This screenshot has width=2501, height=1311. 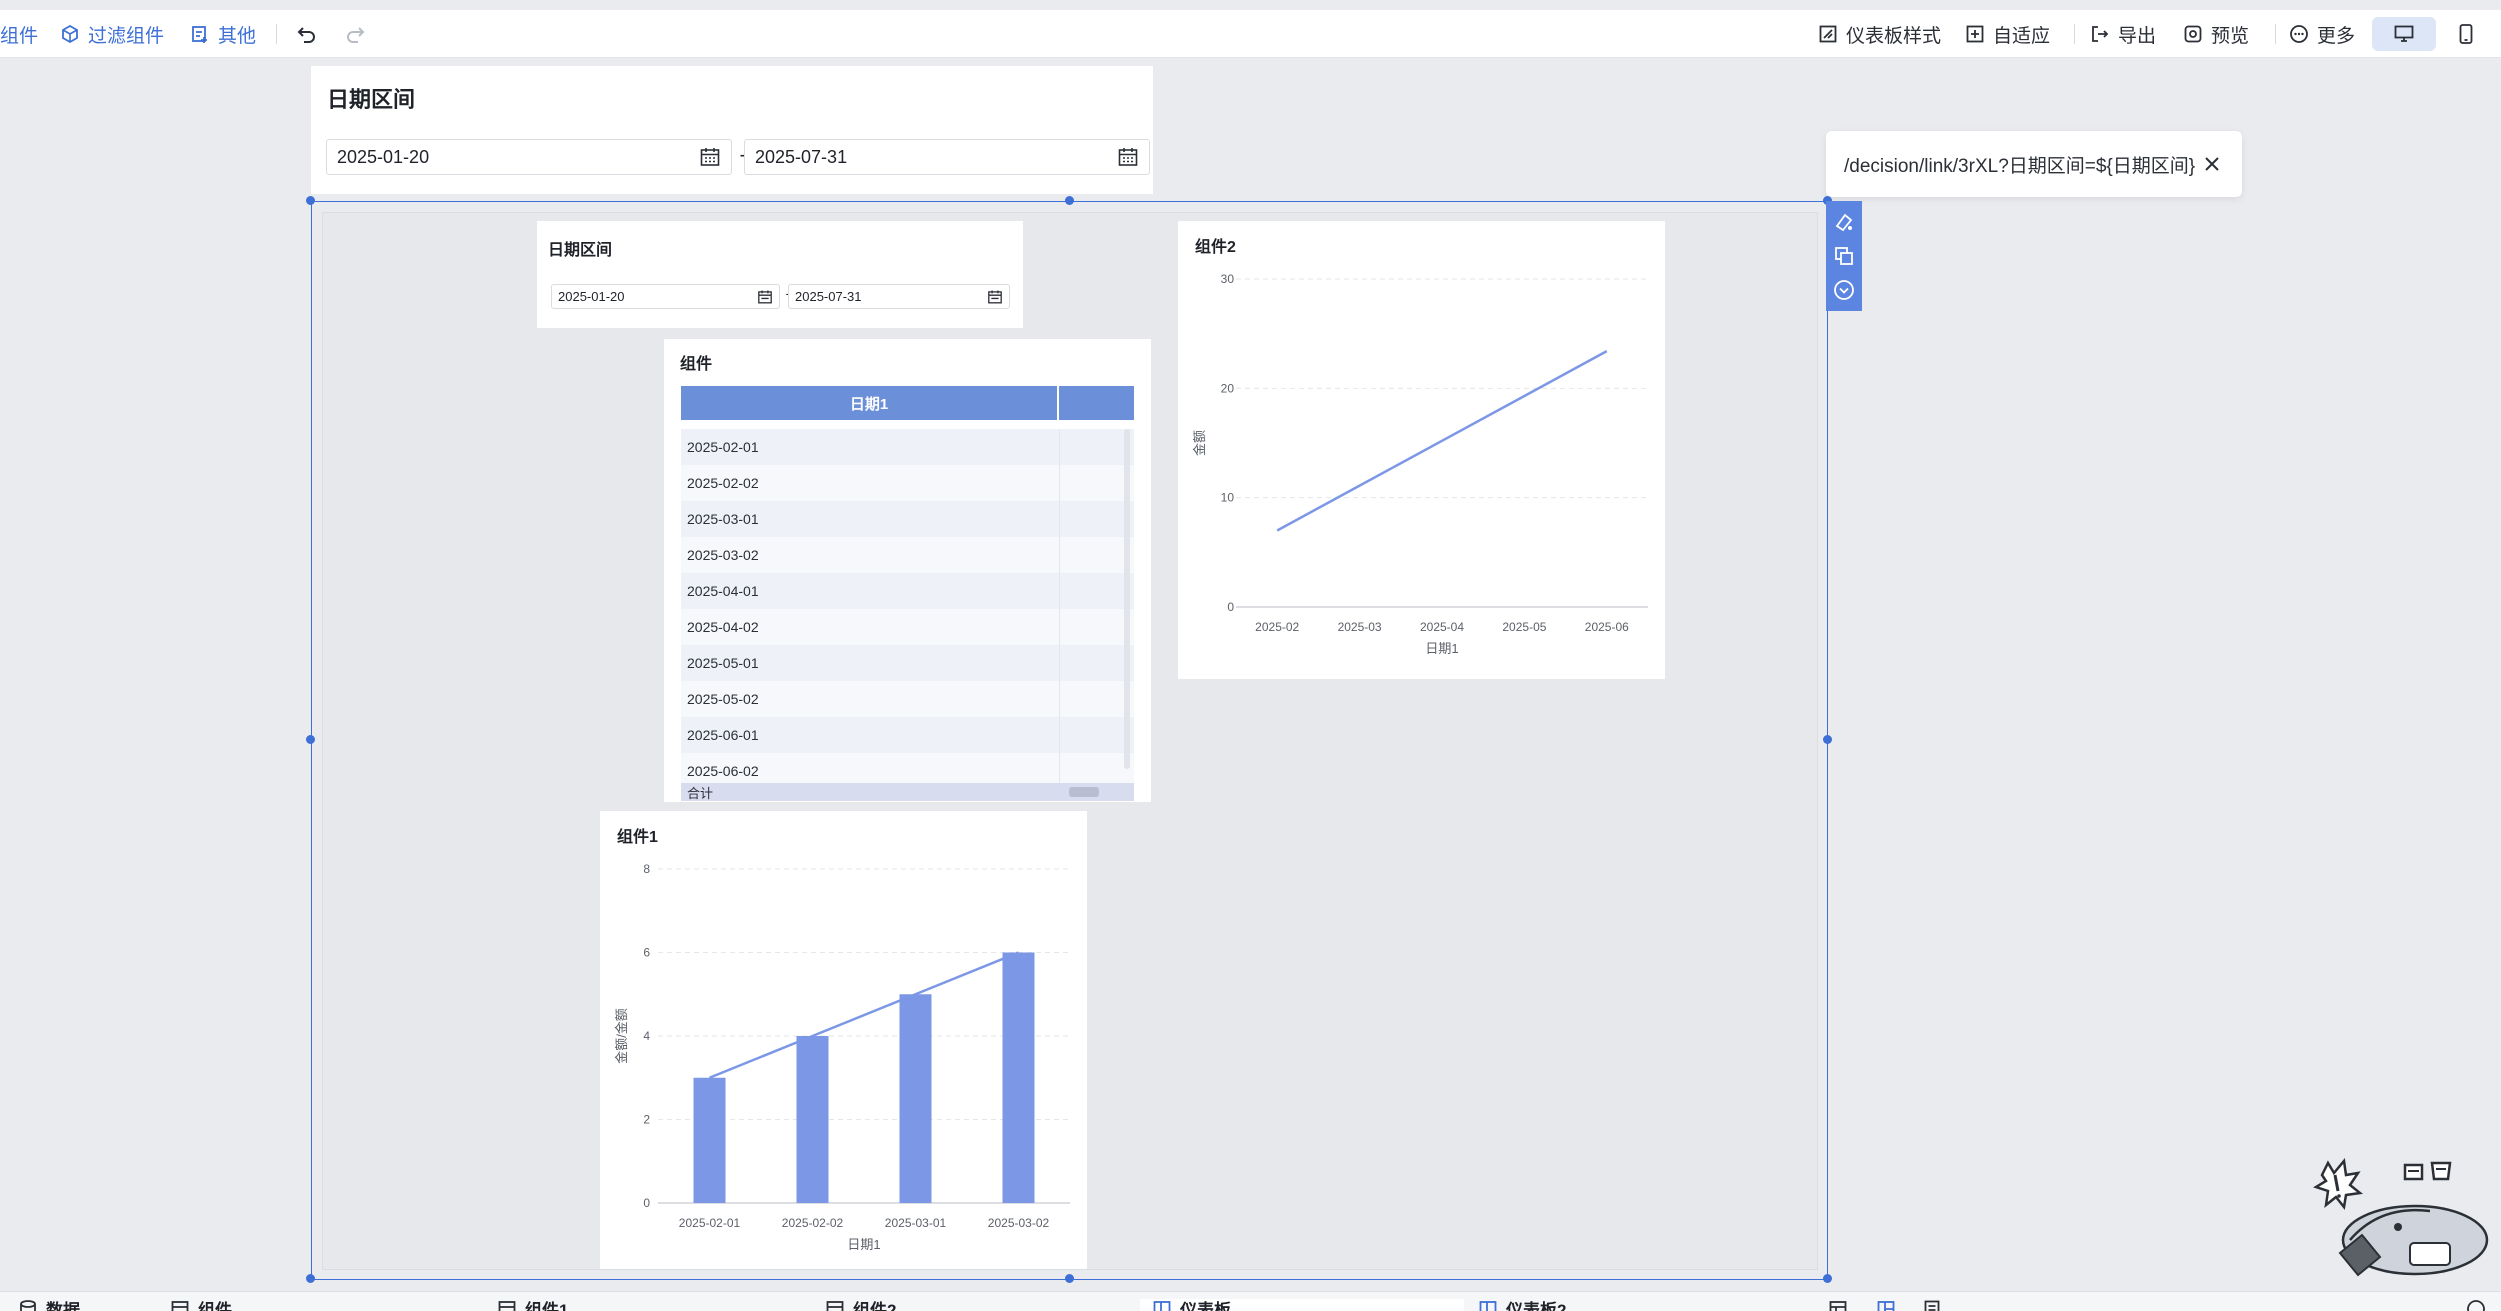 What do you see at coordinates (112, 34) in the screenshot?
I see `toolbar-filter-component-button: 过滤组件` at bounding box center [112, 34].